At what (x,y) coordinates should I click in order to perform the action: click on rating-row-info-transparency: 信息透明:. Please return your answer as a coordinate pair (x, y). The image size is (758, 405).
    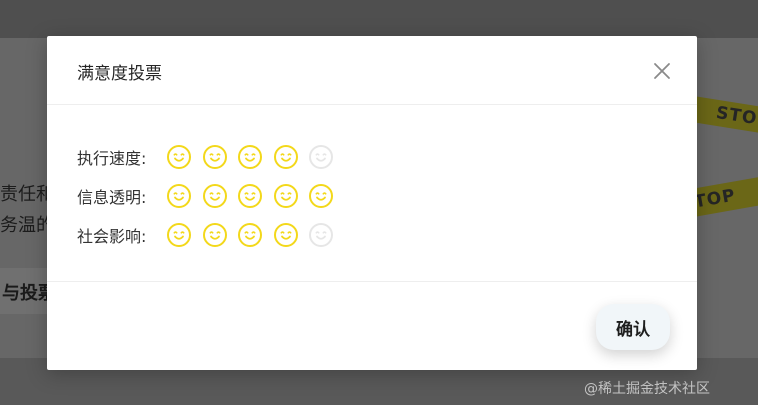
    Looking at the image, I should click on (210, 196).